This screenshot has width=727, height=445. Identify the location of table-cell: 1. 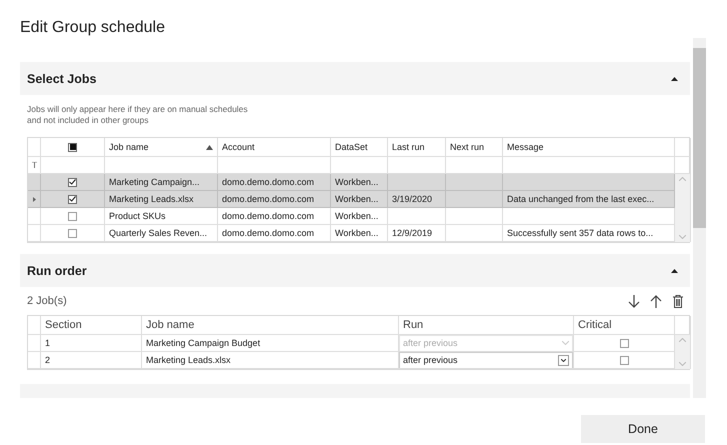
(91, 343).